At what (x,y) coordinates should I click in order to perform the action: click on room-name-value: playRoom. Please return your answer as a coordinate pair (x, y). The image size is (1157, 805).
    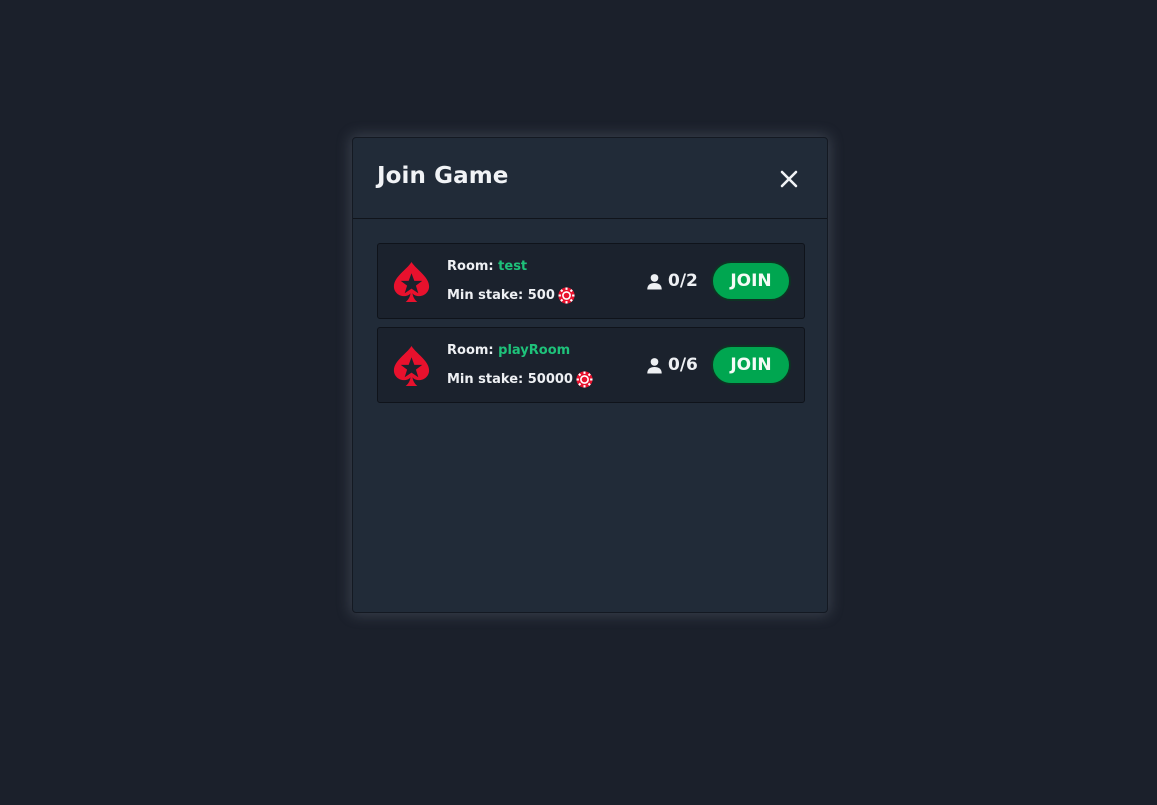
    Looking at the image, I should click on (534, 350).